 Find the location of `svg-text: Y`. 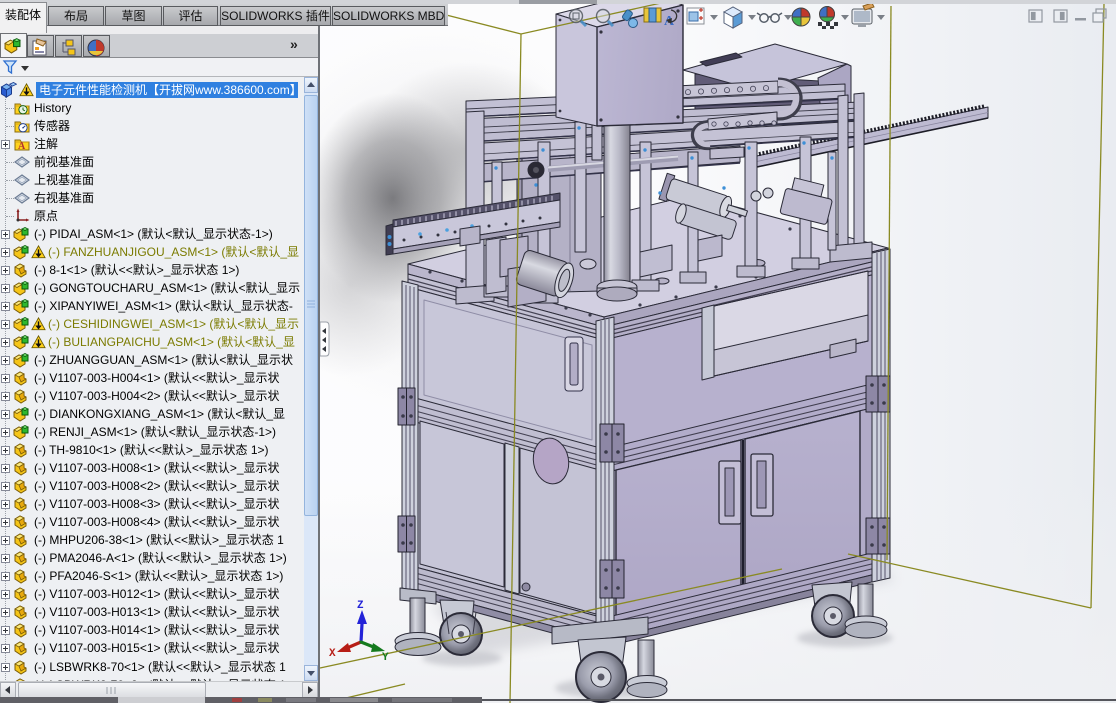

svg-text: Y is located at coordinates (385, 658).